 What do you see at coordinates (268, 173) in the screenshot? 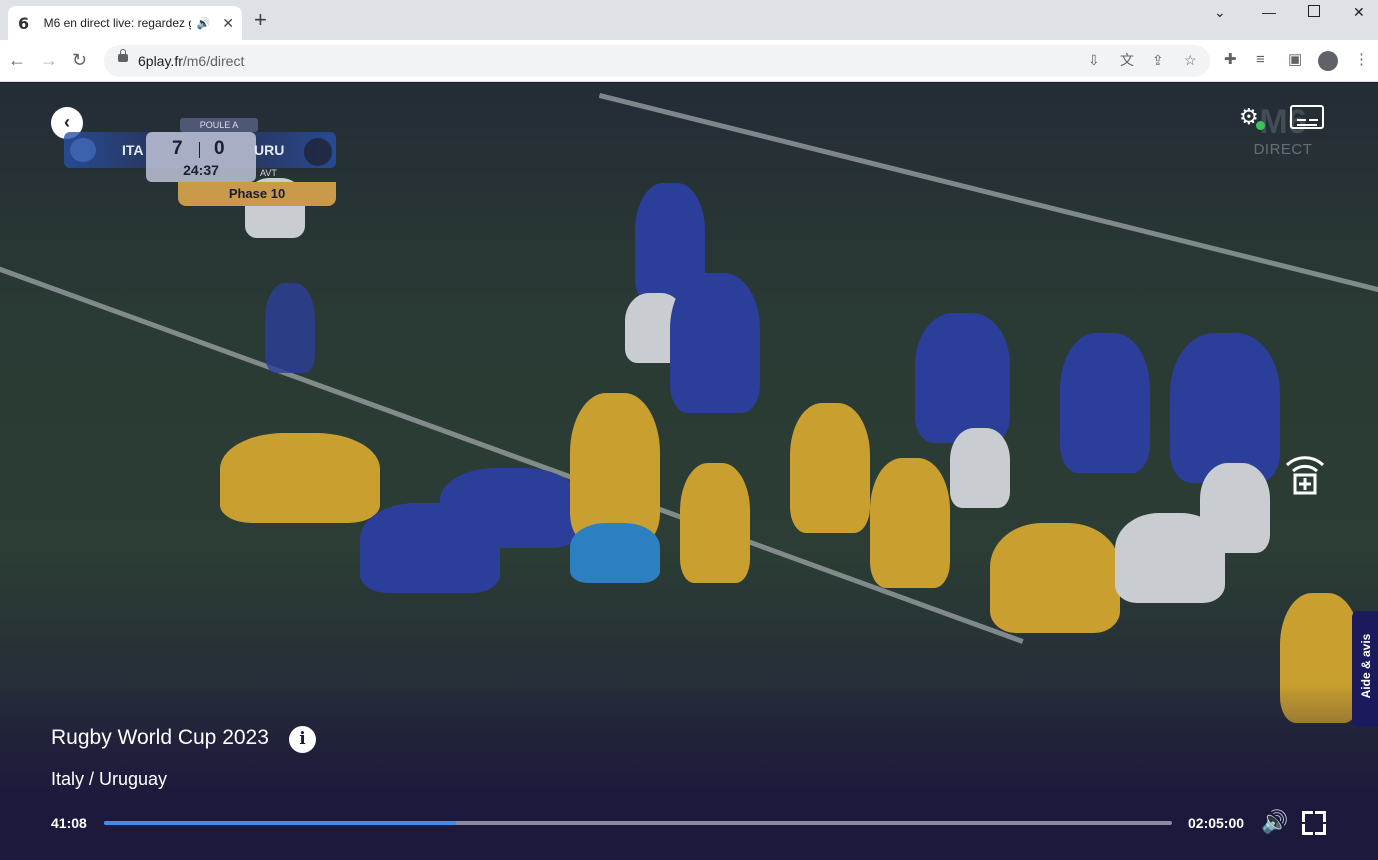
I see `match-period: AVT` at bounding box center [268, 173].